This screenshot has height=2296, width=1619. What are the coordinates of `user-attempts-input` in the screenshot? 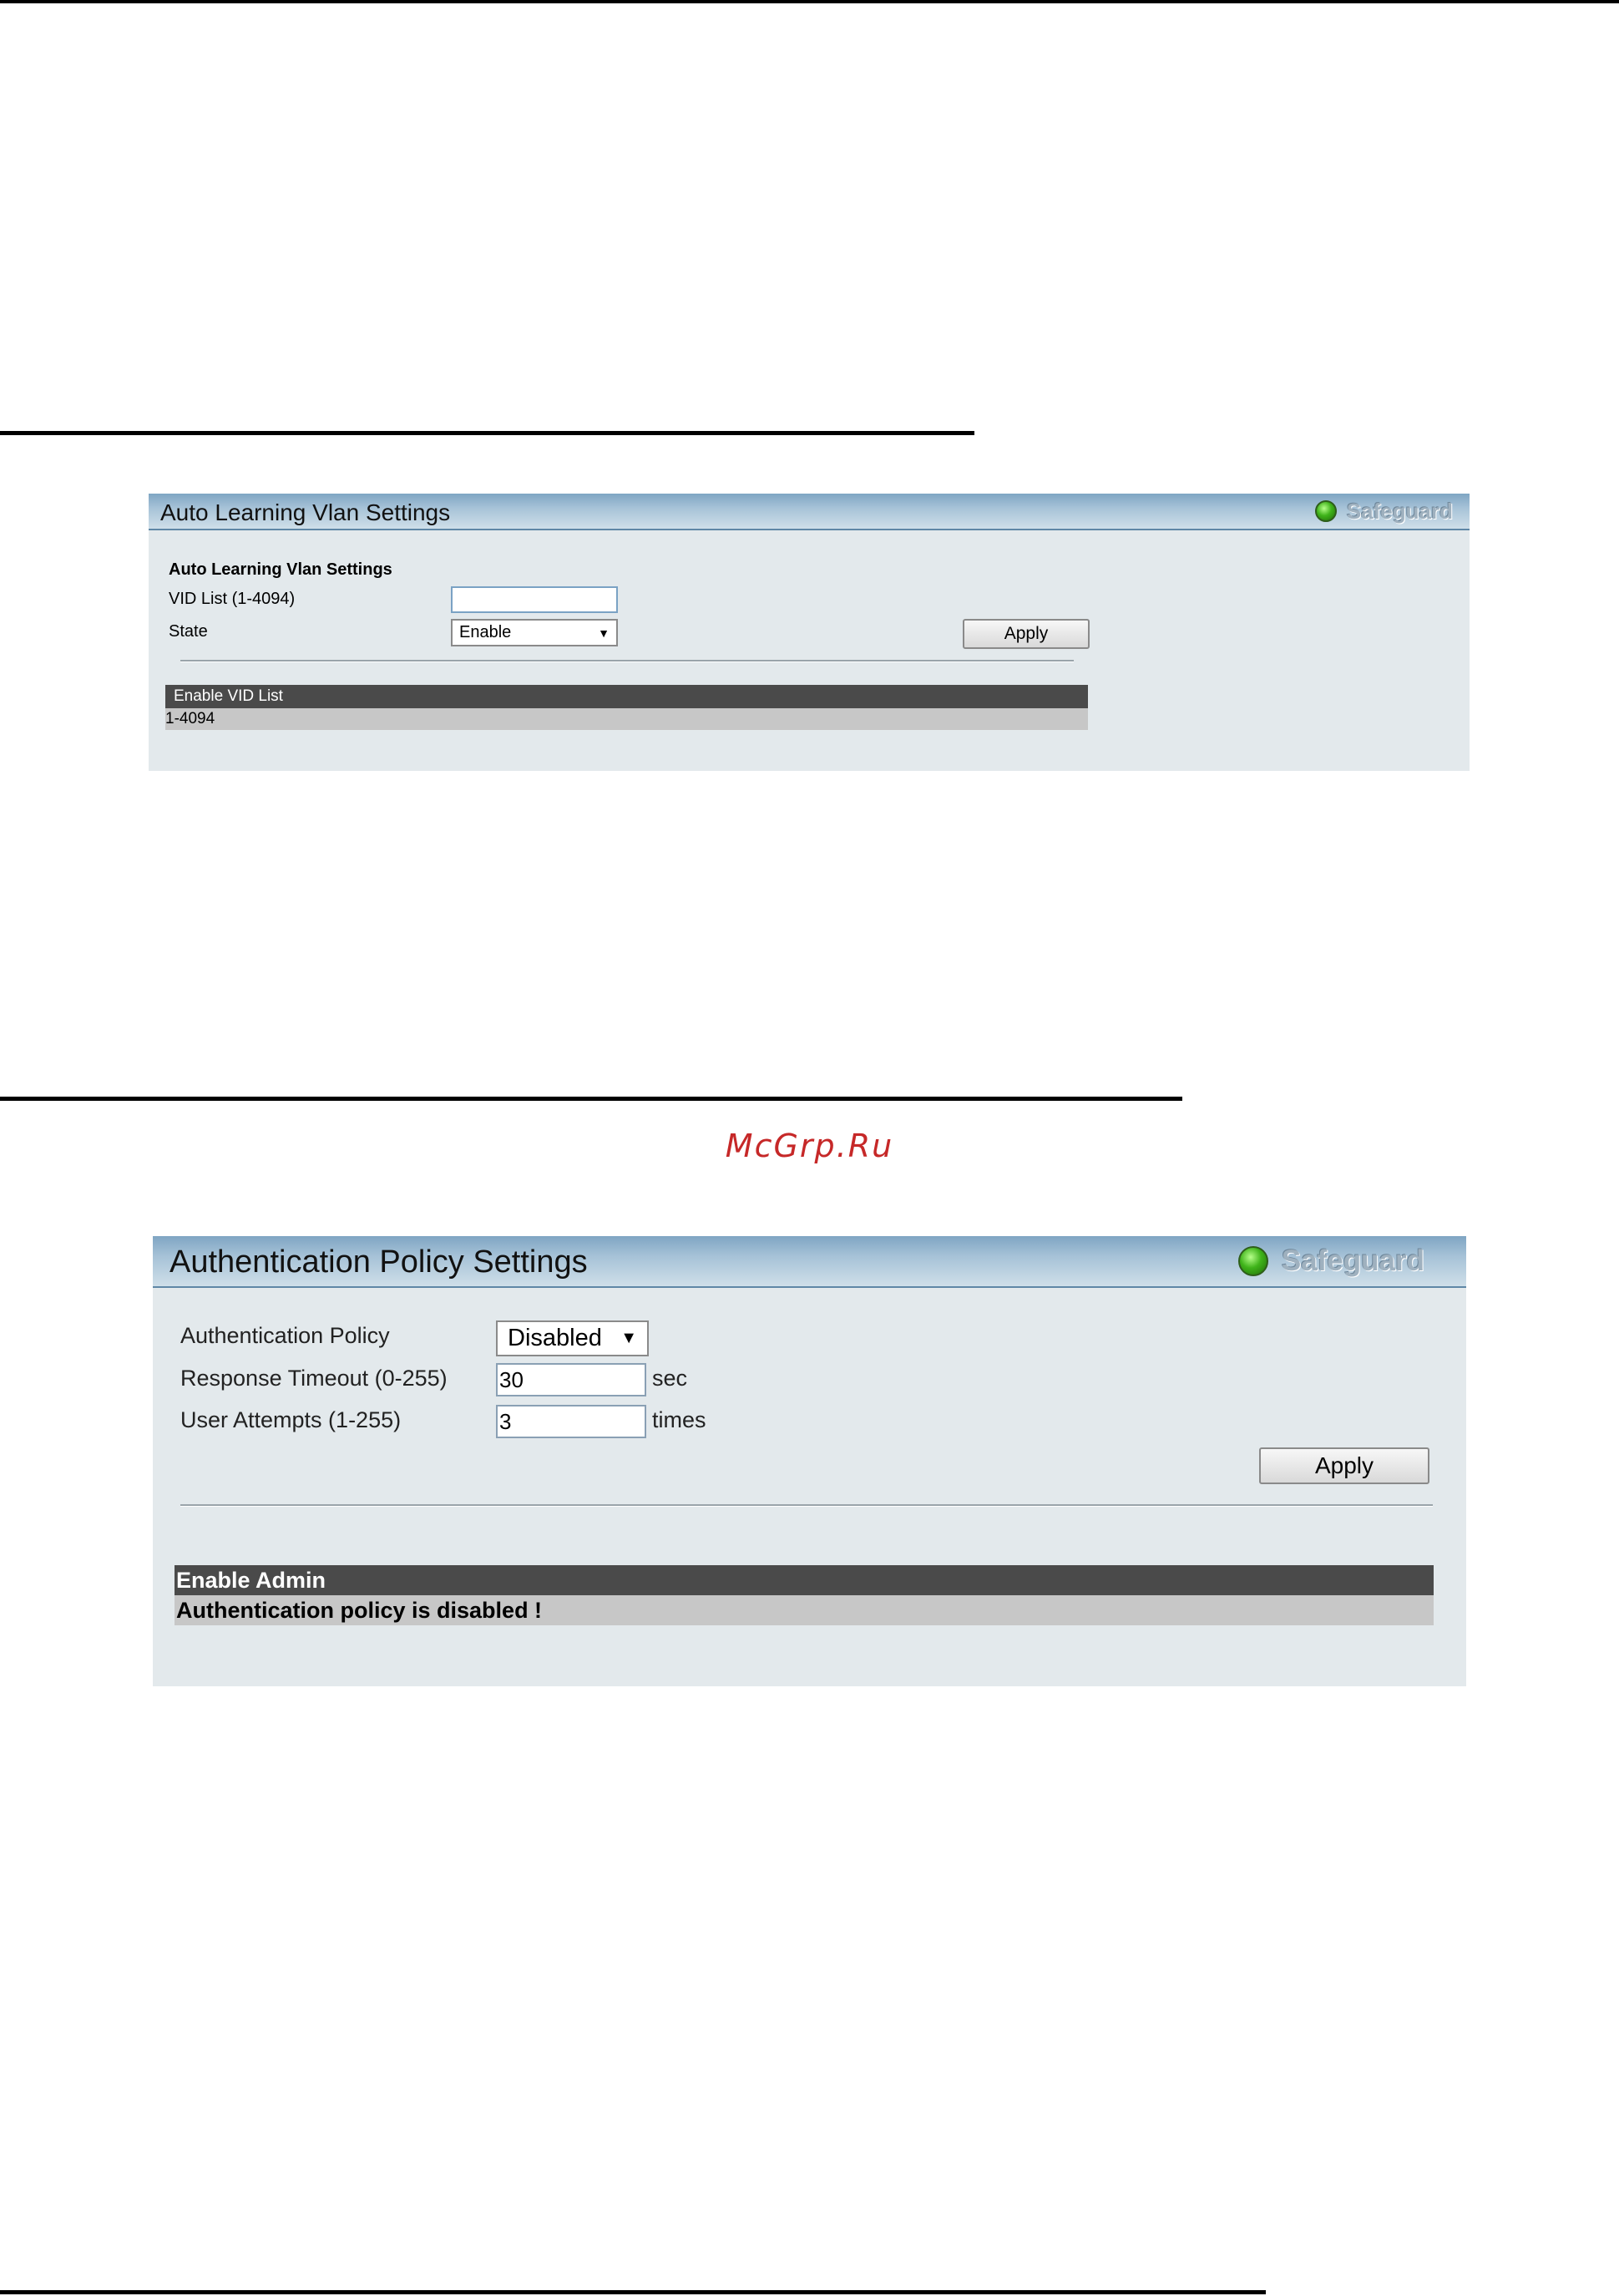 It's located at (571, 1421).